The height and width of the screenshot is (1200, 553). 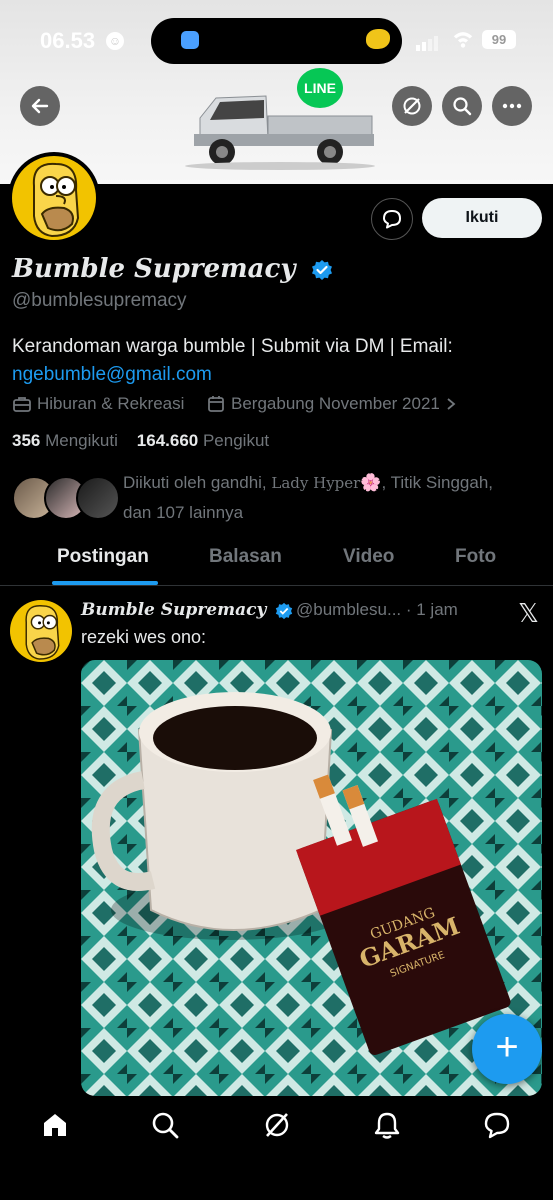 I want to click on profile-name-text: Bumble Supremacy, so click(x=154, y=269).